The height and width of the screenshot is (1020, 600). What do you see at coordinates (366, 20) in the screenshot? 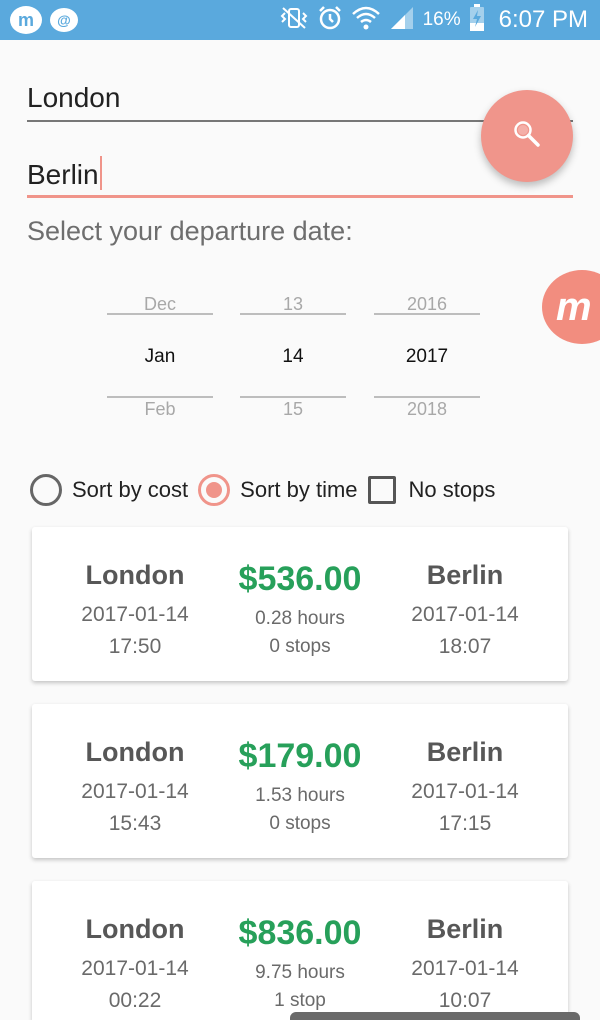
I see `wifi-icon` at bounding box center [366, 20].